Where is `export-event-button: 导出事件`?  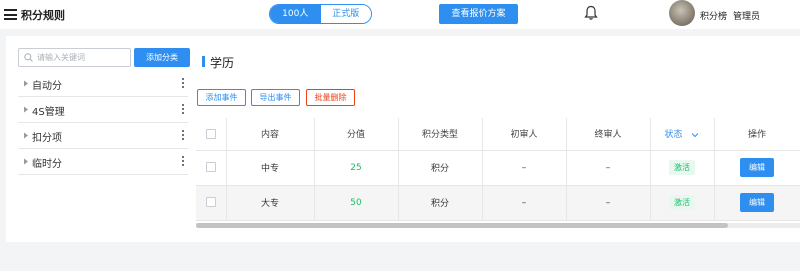 export-event-button: 导出事件 is located at coordinates (275, 97).